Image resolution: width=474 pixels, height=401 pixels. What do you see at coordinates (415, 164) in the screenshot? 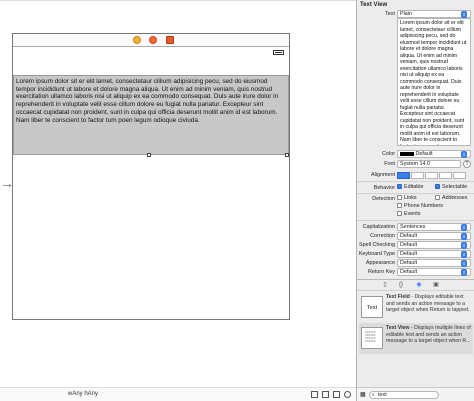
I see `font-value: System 14.0` at bounding box center [415, 164].